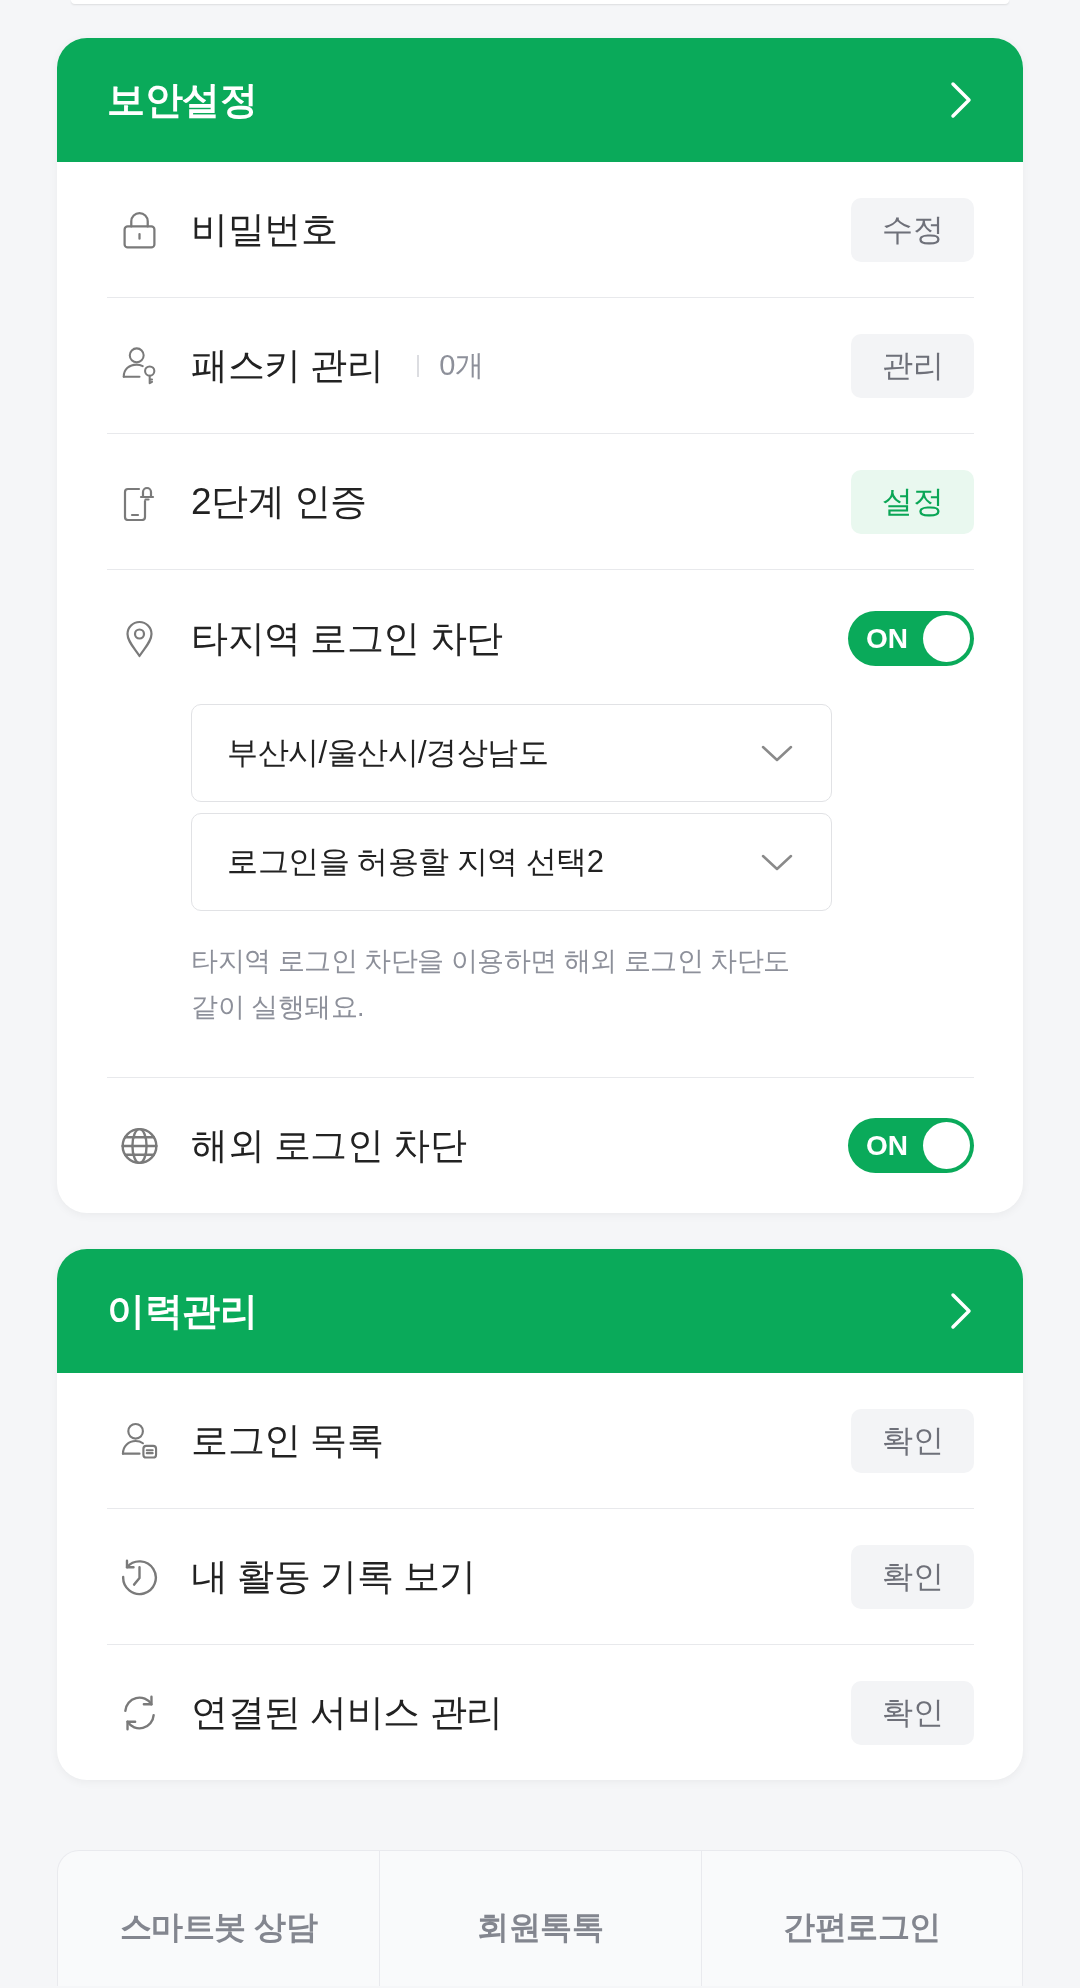  Describe the element at coordinates (861, 1918) in the screenshot. I see `footer-link: 간편로그인` at that location.